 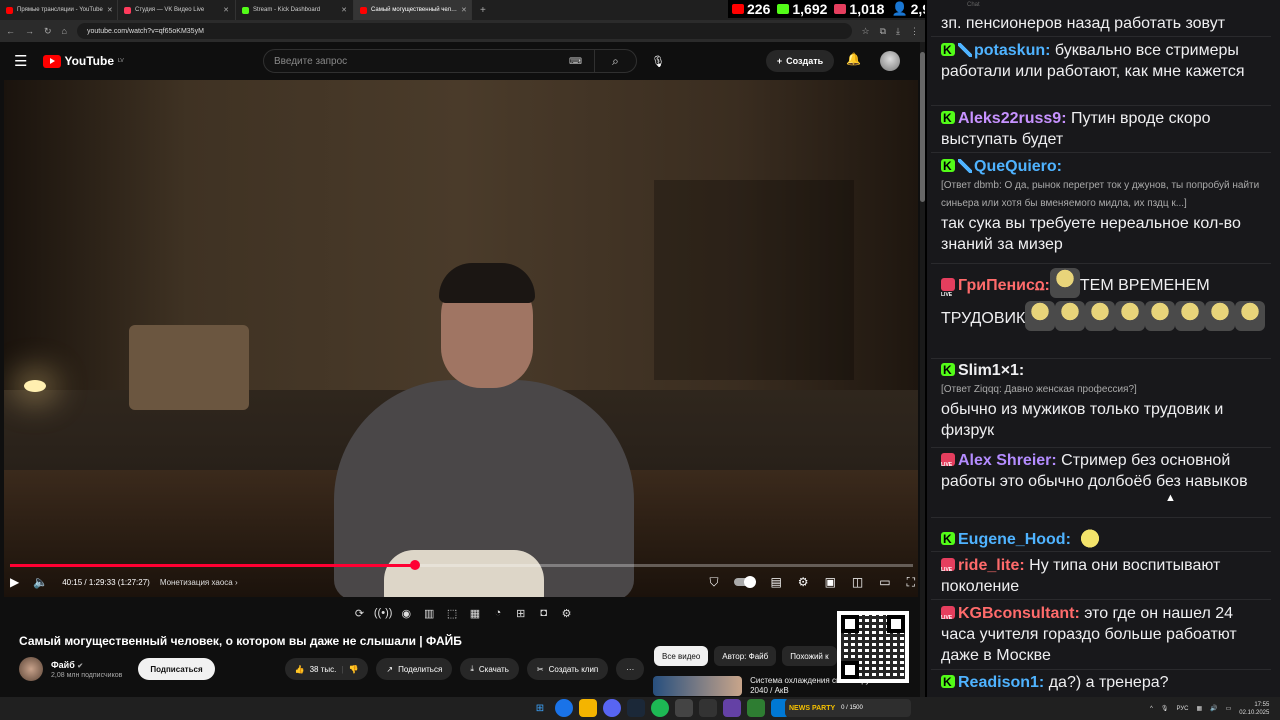 What do you see at coordinates (1229, 708) in the screenshot?
I see `battery-icon: ▭` at bounding box center [1229, 708].